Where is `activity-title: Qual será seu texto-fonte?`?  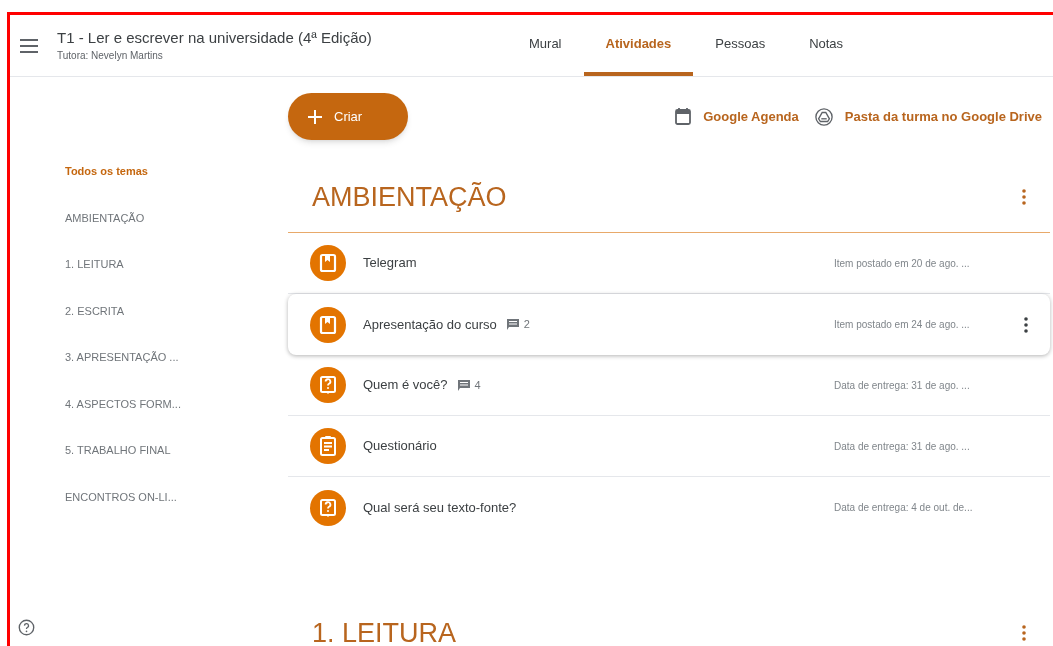
activity-title: Qual será seu texto-fonte? is located at coordinates (440, 507).